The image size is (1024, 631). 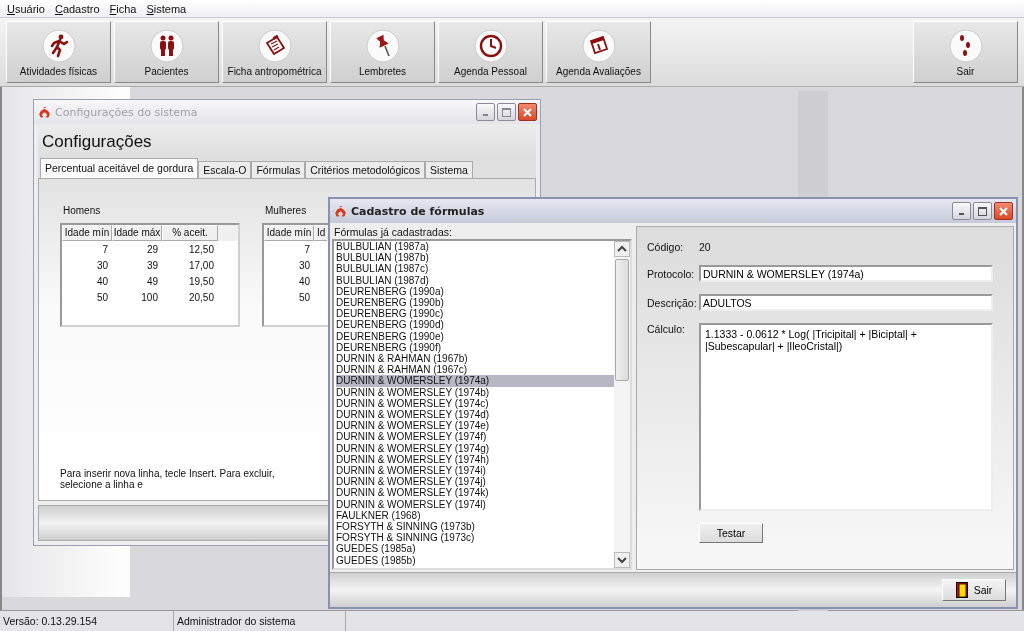 I want to click on runner-icon, so click(x=58, y=46).